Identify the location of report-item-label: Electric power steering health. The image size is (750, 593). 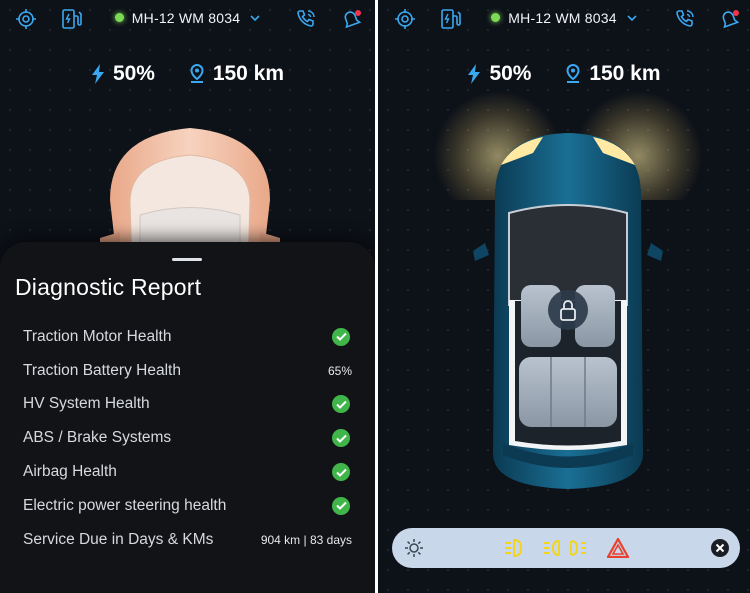
(125, 505).